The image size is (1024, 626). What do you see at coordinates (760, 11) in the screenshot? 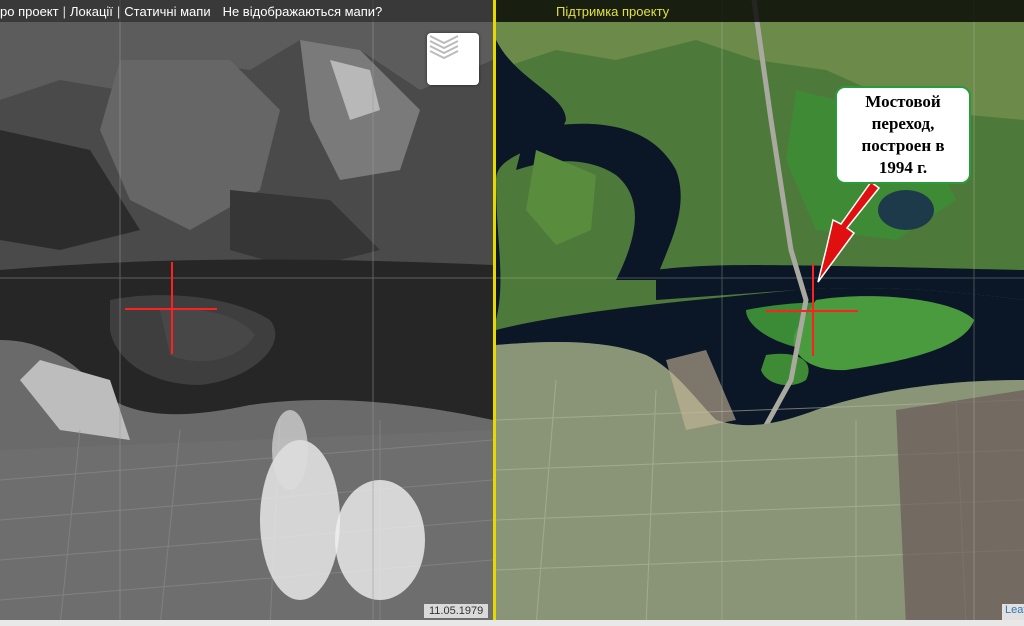
I see `right-top-nav: Підтримка проекту` at bounding box center [760, 11].